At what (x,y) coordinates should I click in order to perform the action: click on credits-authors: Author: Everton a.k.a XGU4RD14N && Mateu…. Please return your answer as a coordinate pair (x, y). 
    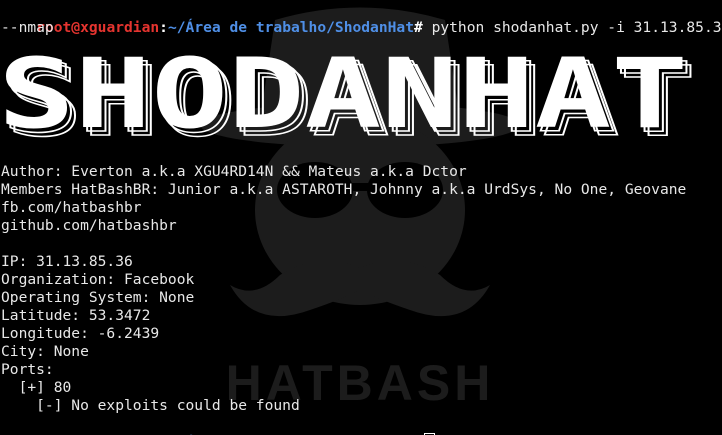
    Looking at the image, I should click on (234, 171).